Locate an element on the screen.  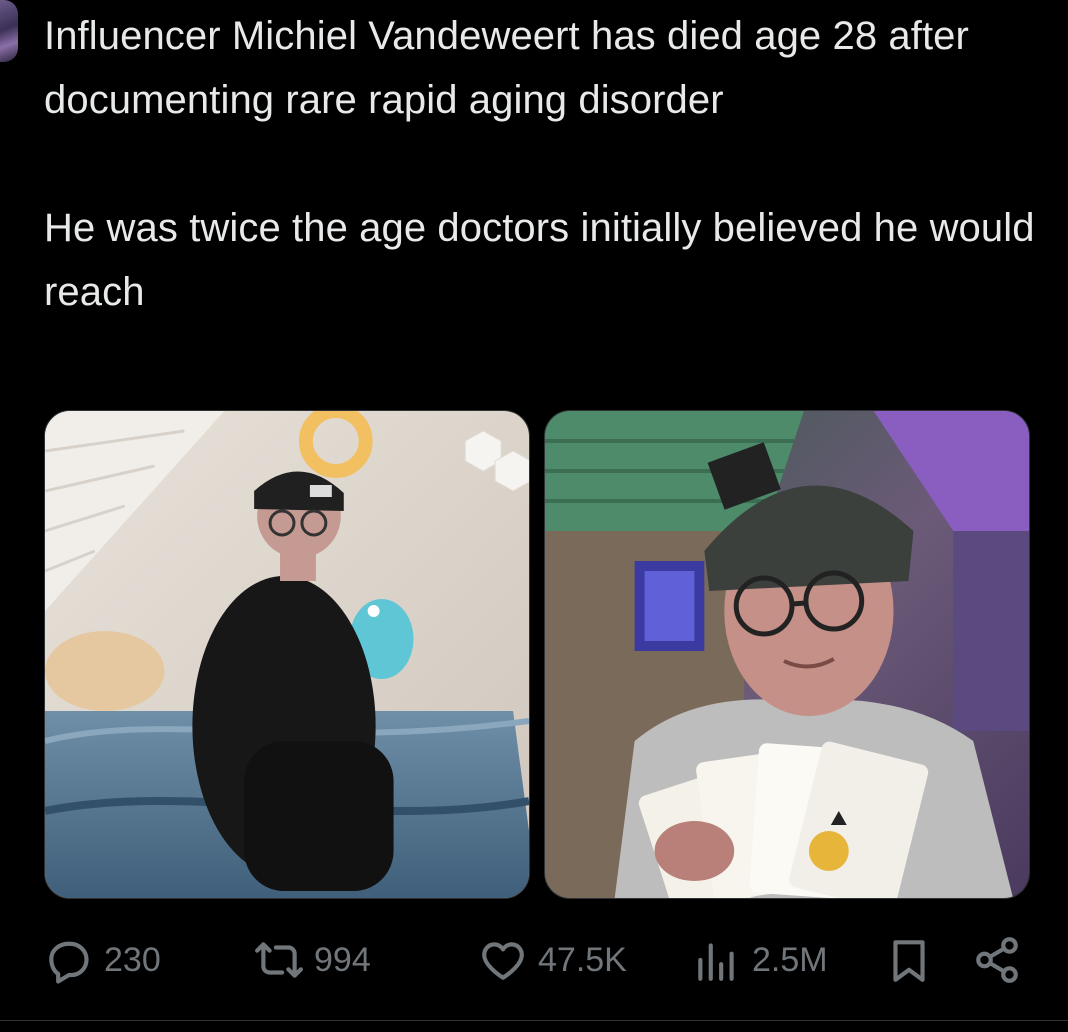
repost-button: 994 is located at coordinates (312, 960).